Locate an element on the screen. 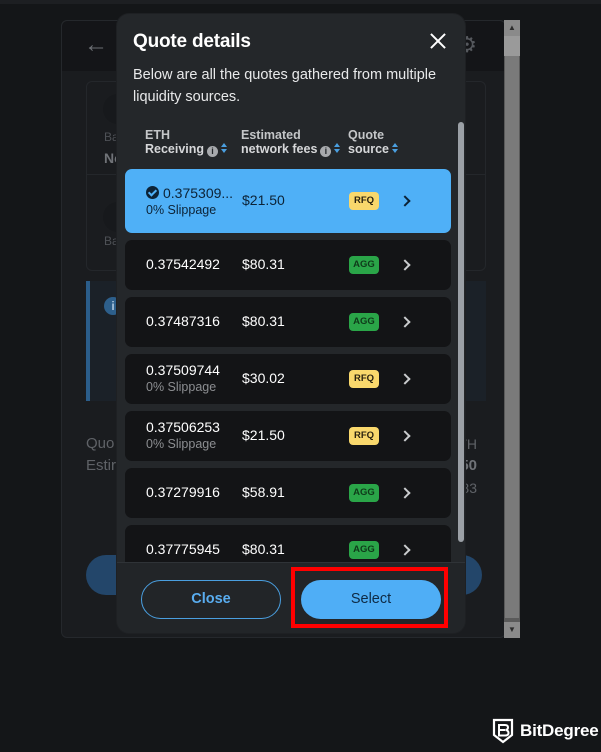 The width and height of the screenshot is (601, 752). quote-label: Quo is located at coordinates (100, 443).